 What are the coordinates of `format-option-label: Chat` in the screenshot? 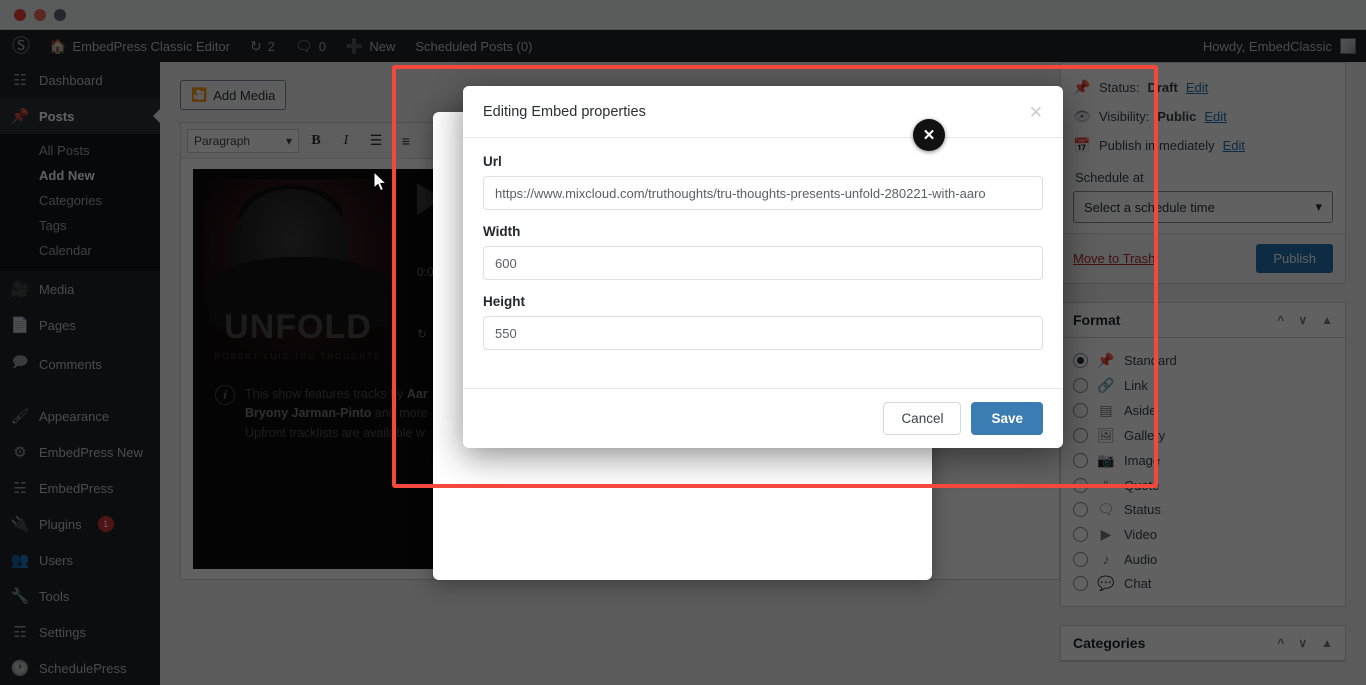 It's located at (1138, 583).